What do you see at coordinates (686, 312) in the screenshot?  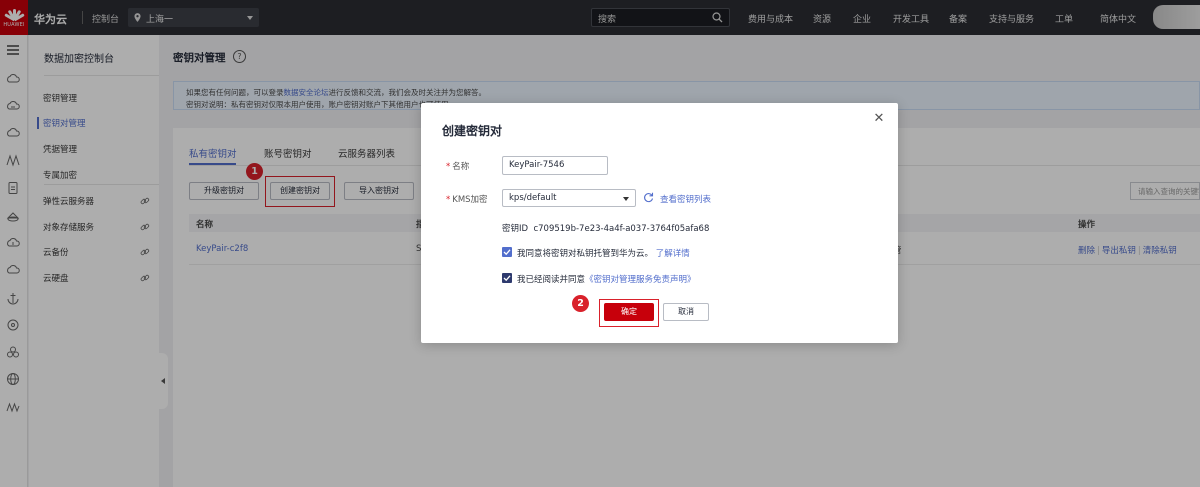 I see `cancel-button: 取消` at bounding box center [686, 312].